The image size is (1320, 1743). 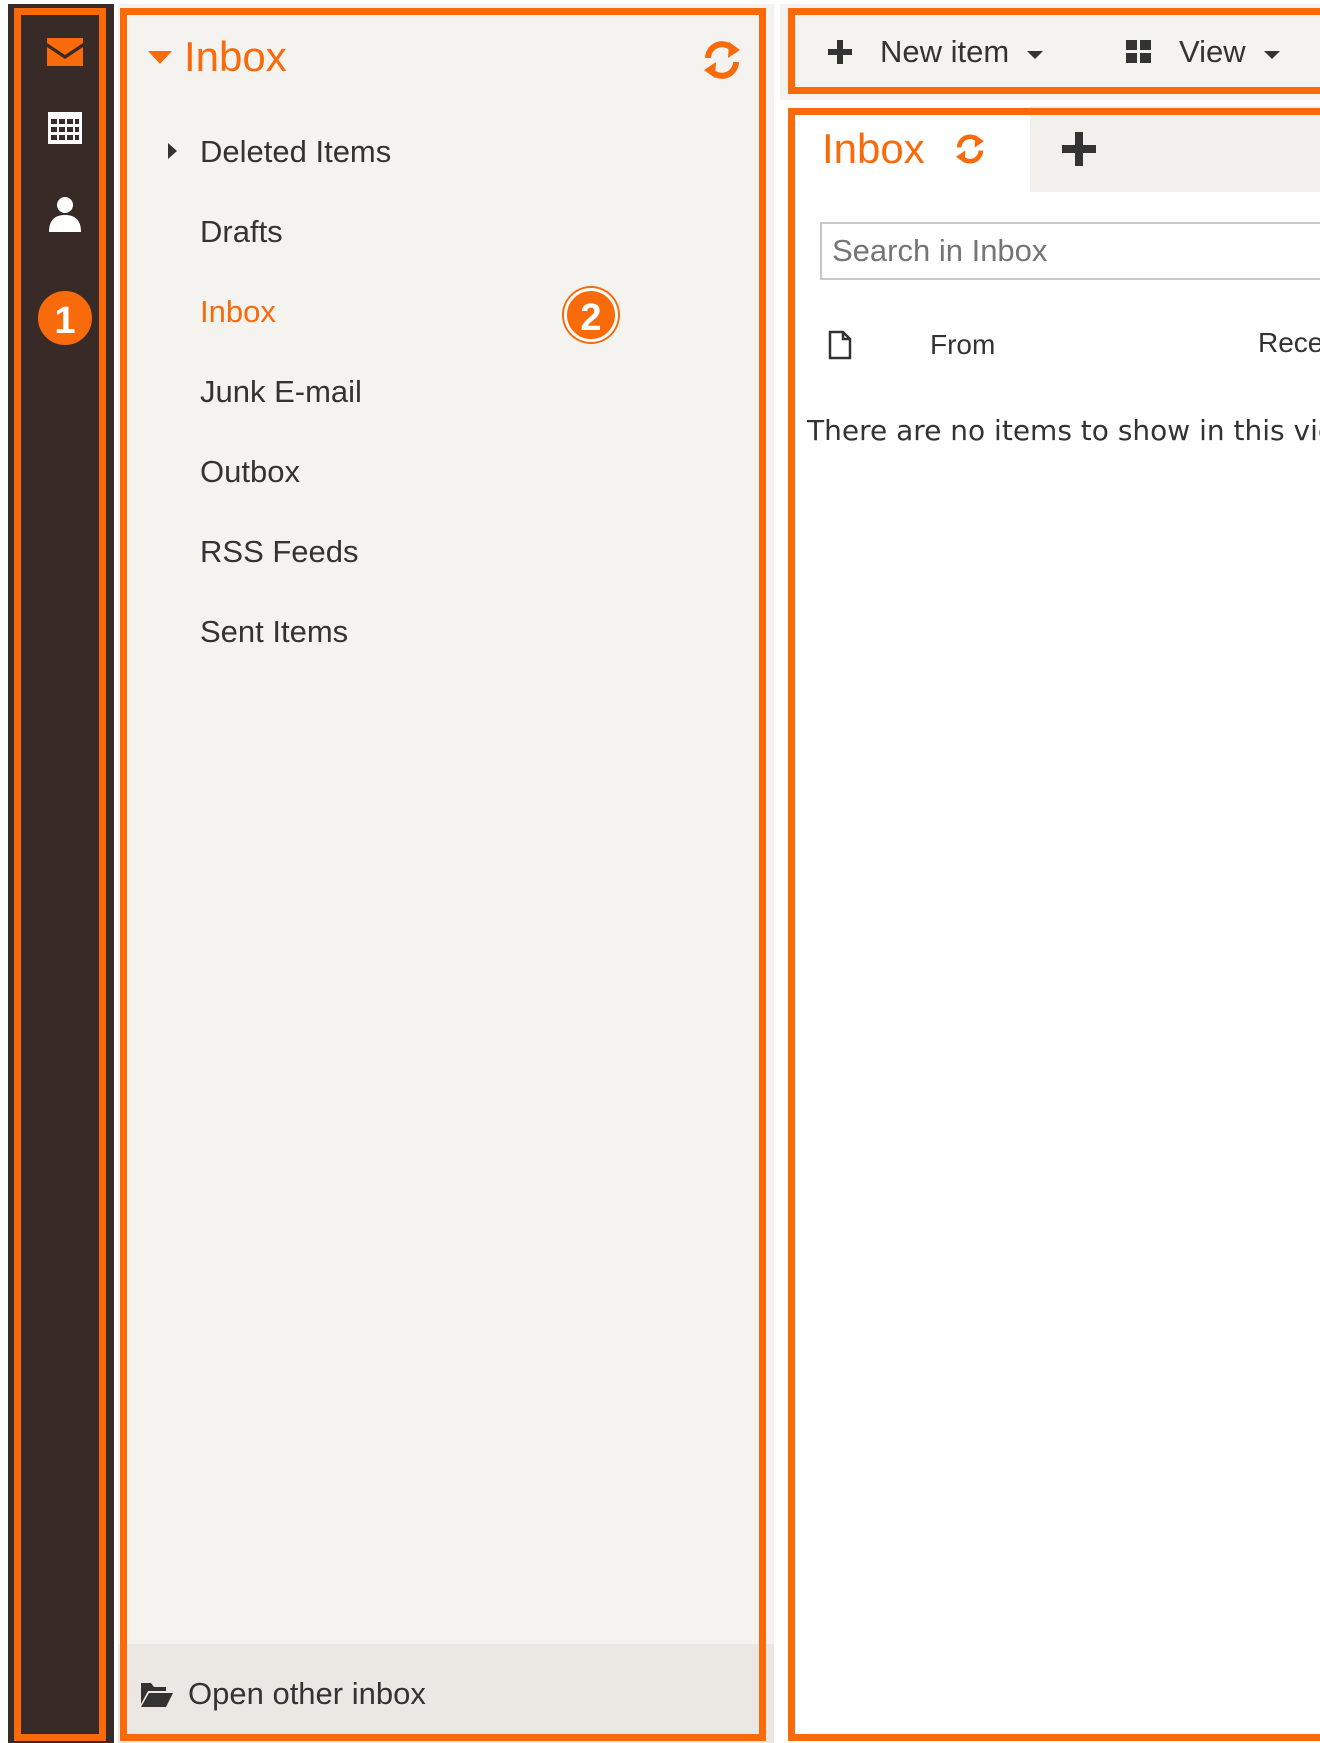 What do you see at coordinates (591, 315) in the screenshot?
I see `callout-badge-2: 2` at bounding box center [591, 315].